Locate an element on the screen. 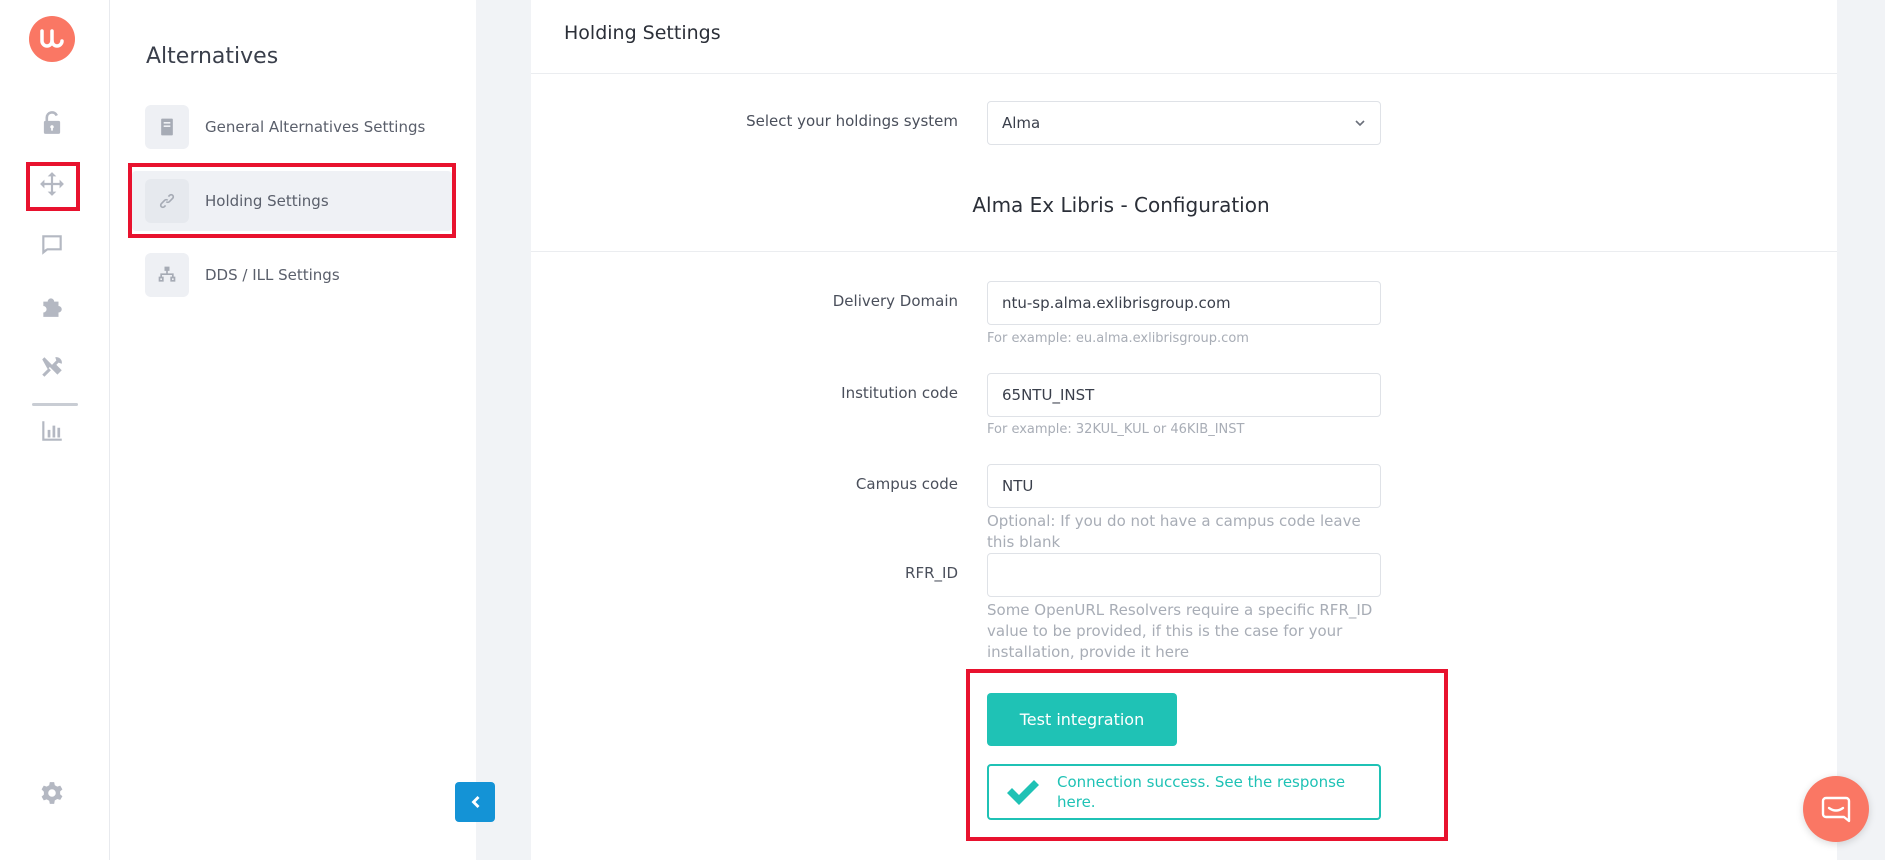  submenu-title: Alternatives is located at coordinates (212, 56).